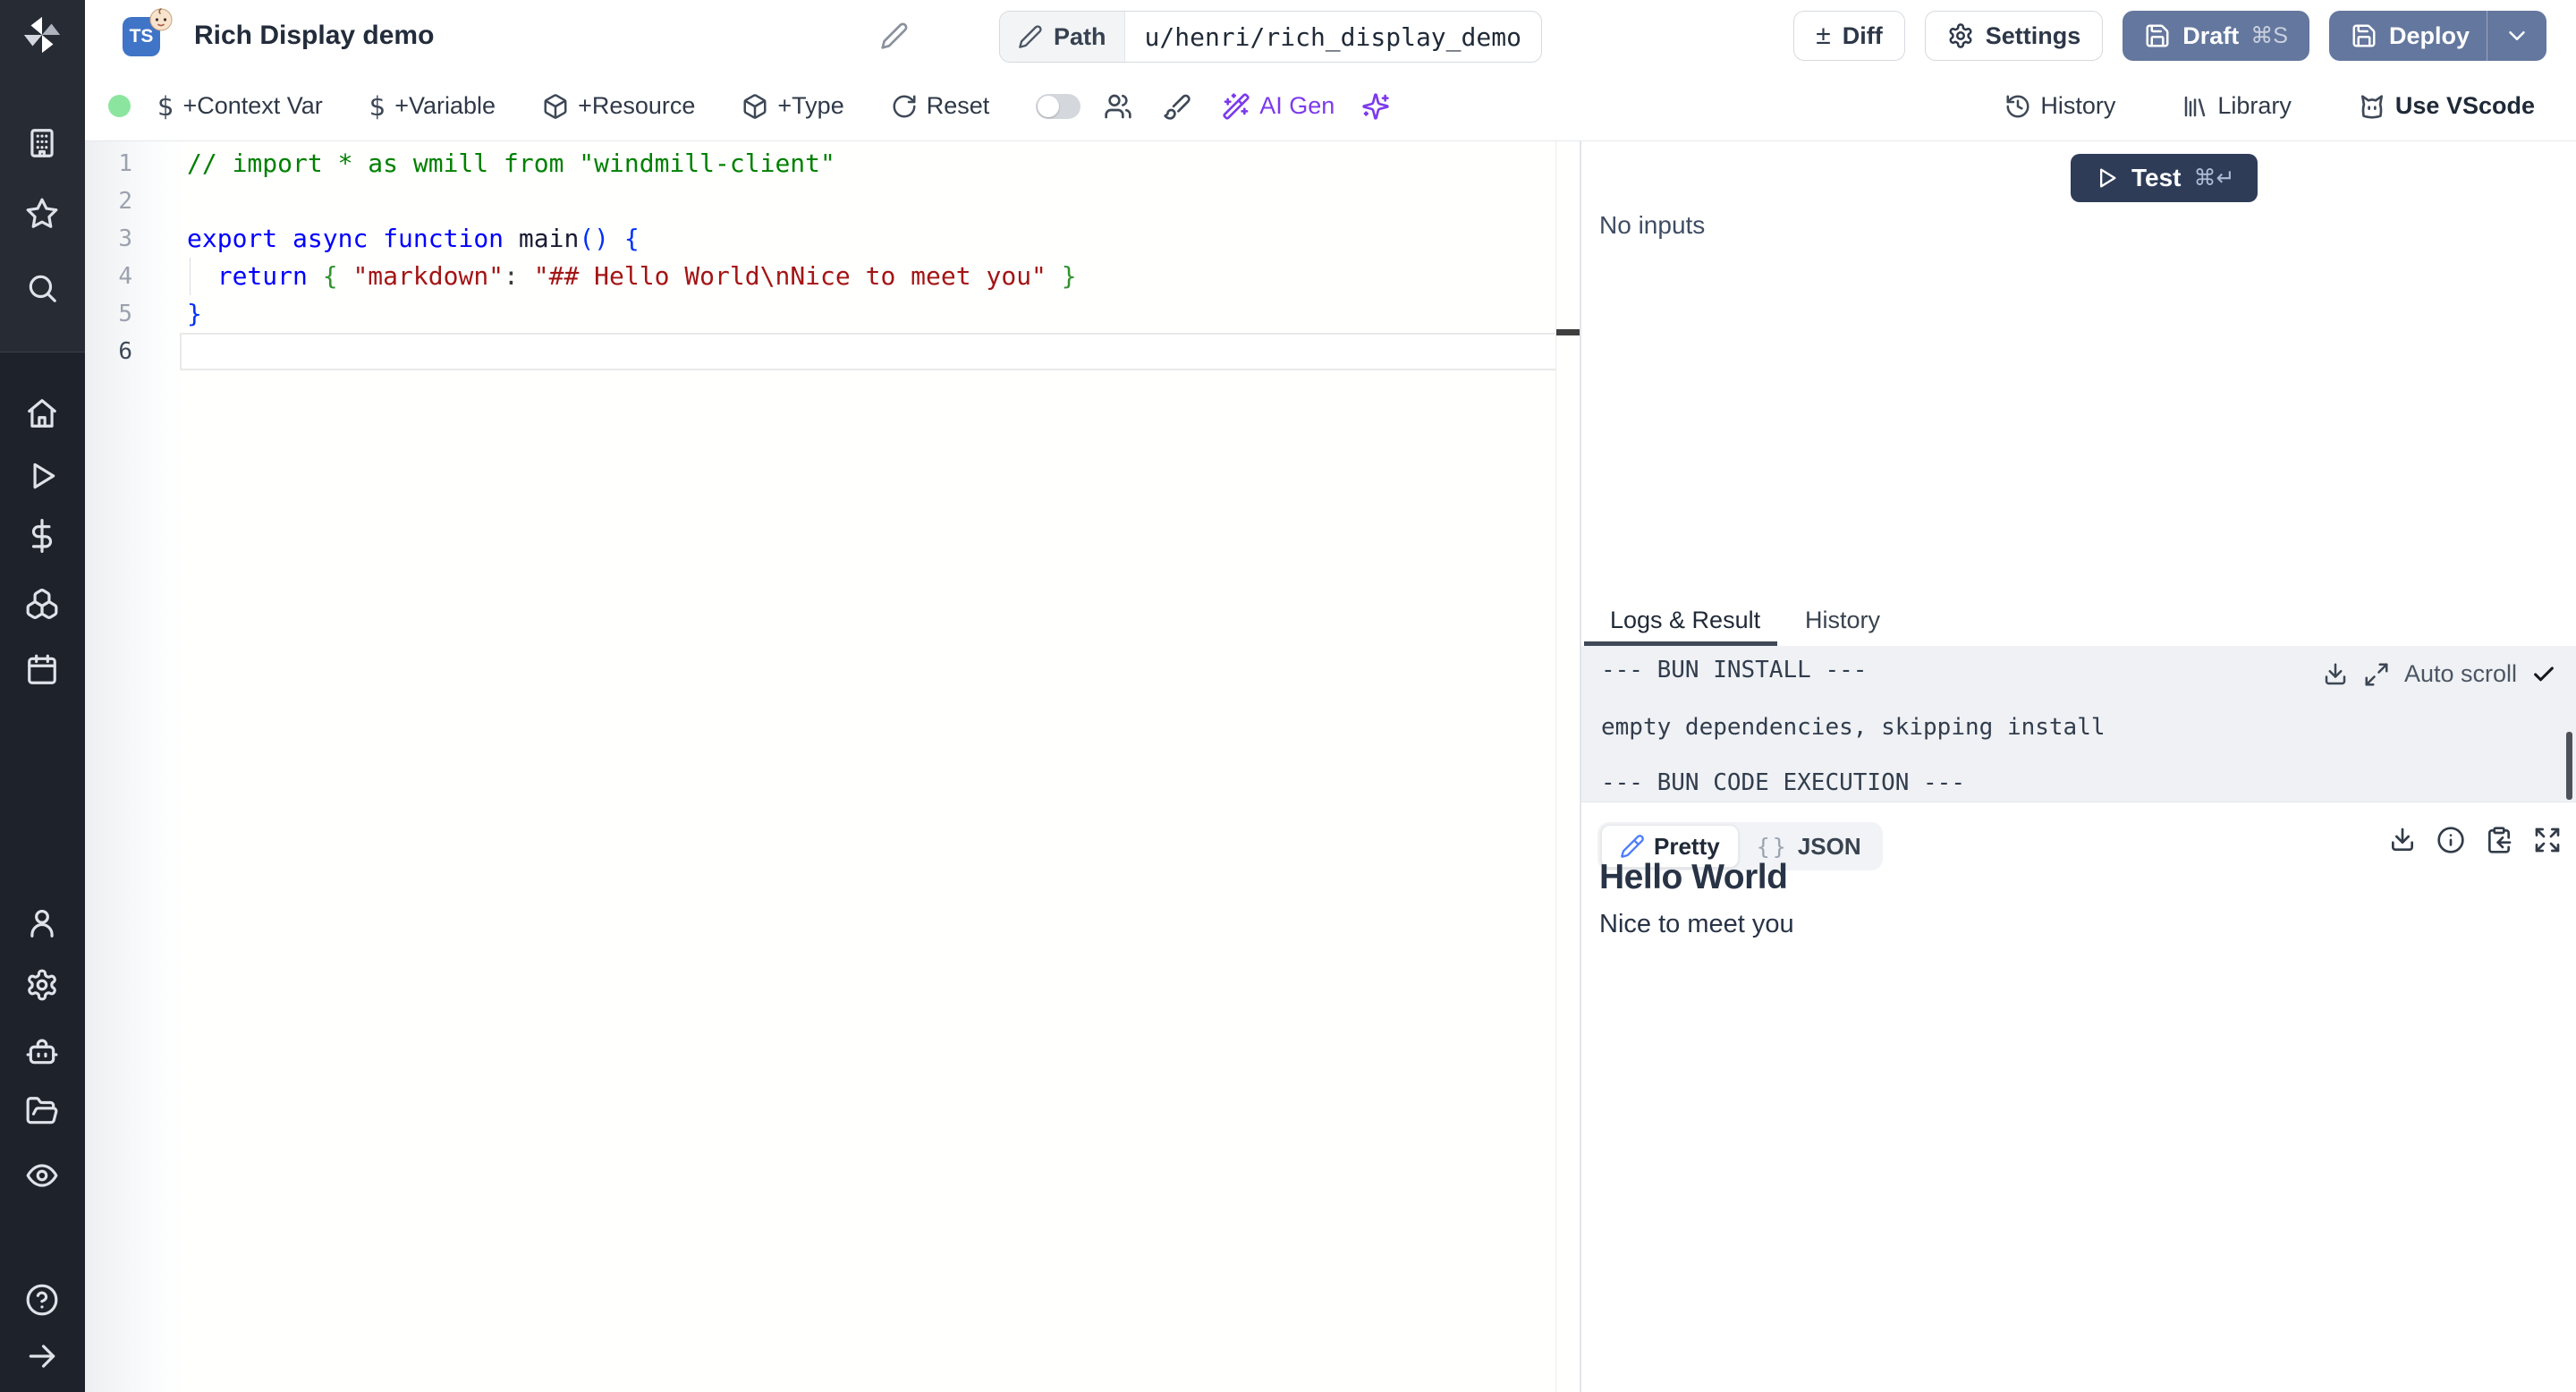 The height and width of the screenshot is (1392, 2576). What do you see at coordinates (2156, 177) in the screenshot?
I see `test-button-label: Test` at bounding box center [2156, 177].